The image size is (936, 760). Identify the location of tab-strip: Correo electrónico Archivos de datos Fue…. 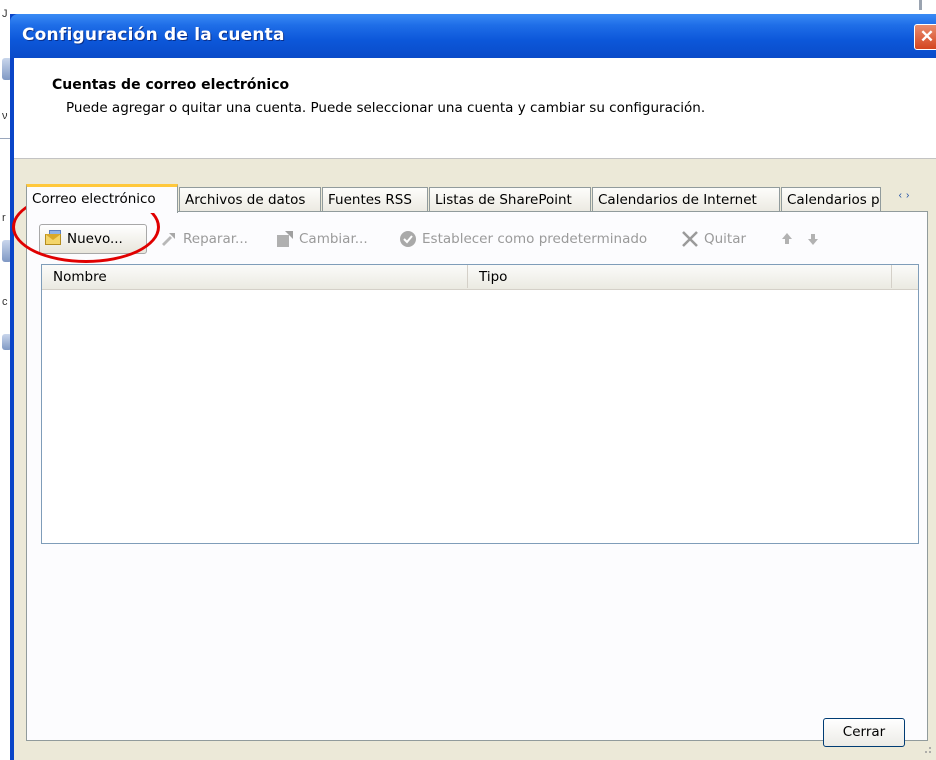
(481, 198).